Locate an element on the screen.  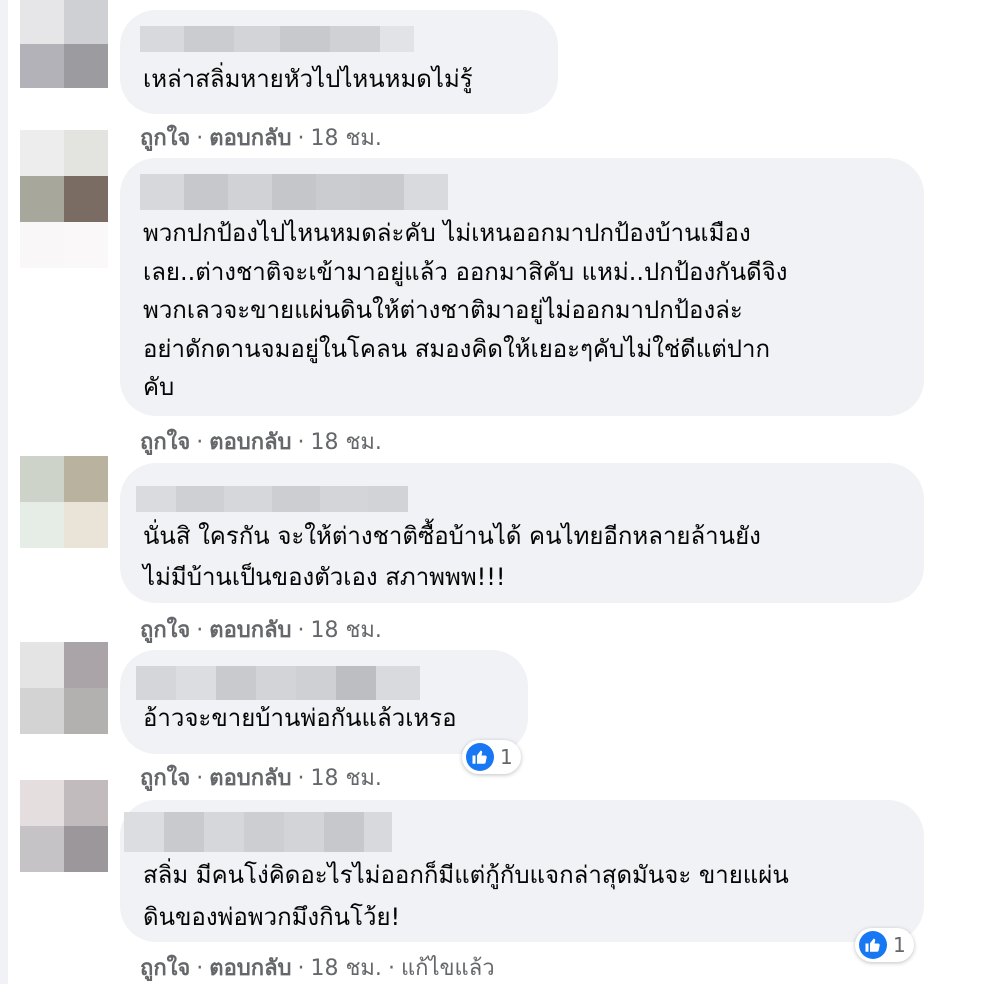
avatar-lower is located at coordinates (64, 245).